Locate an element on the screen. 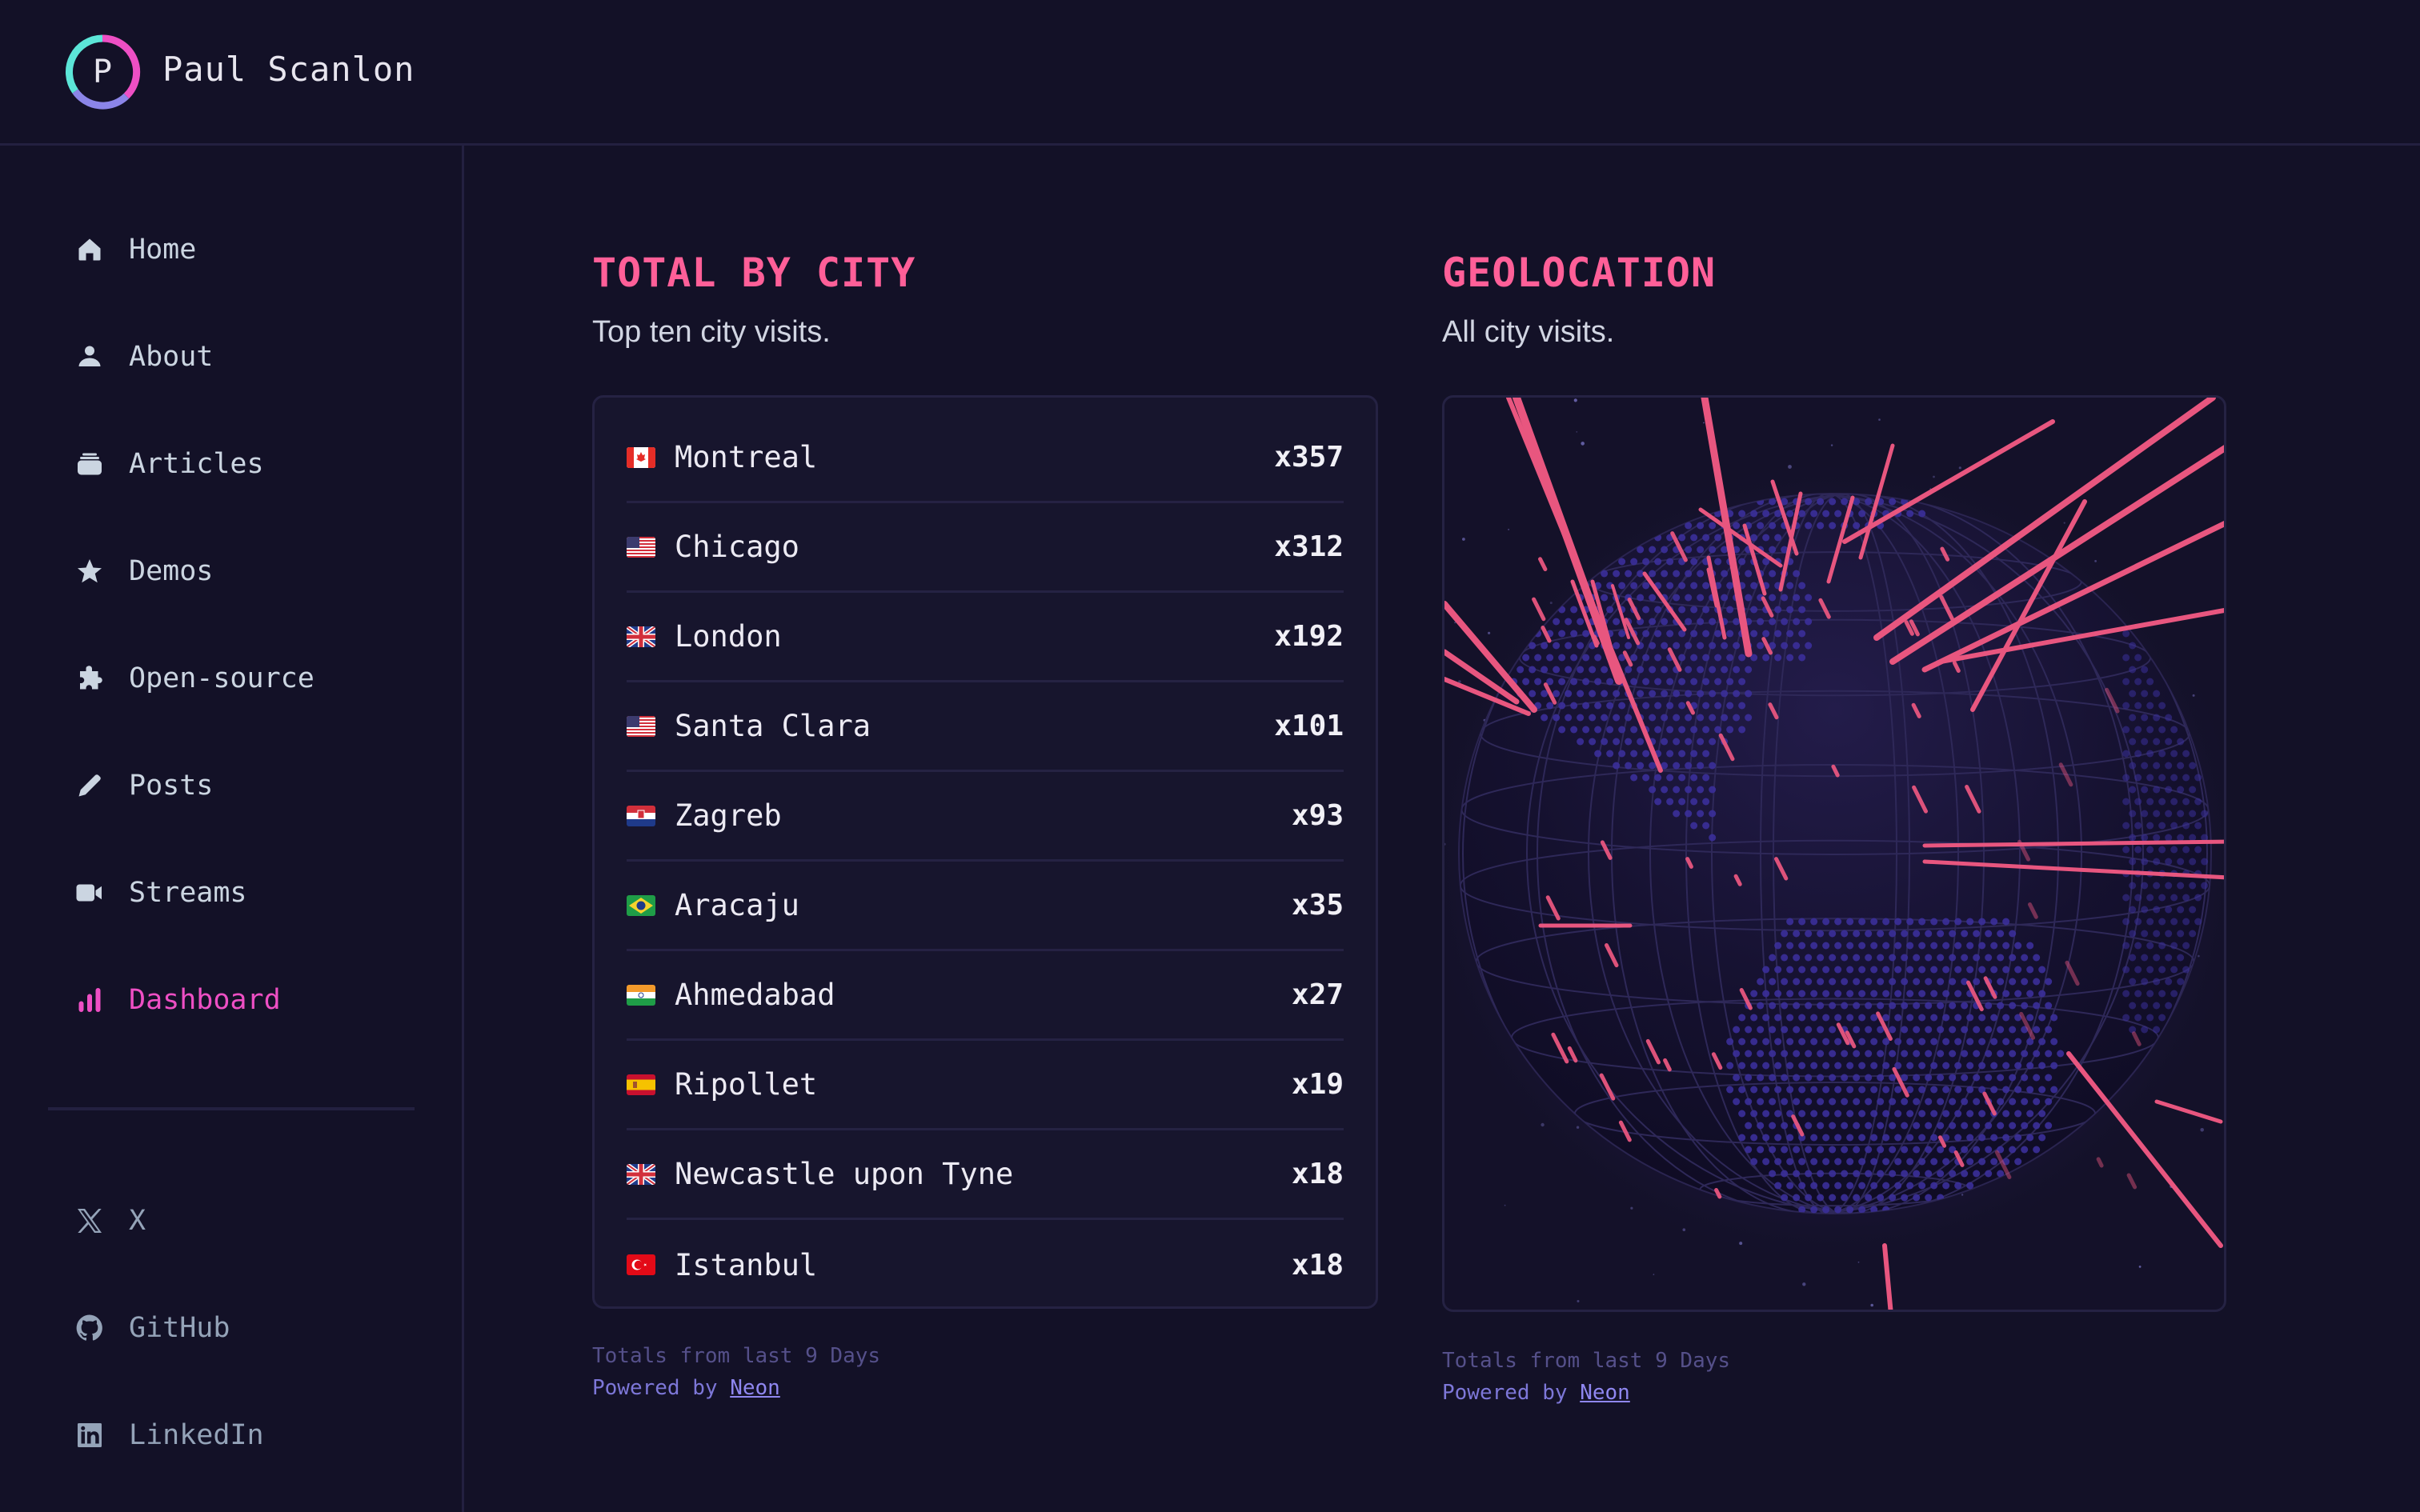 The image size is (2420, 1512). sidebar-item-home: Home is located at coordinates (134, 250).